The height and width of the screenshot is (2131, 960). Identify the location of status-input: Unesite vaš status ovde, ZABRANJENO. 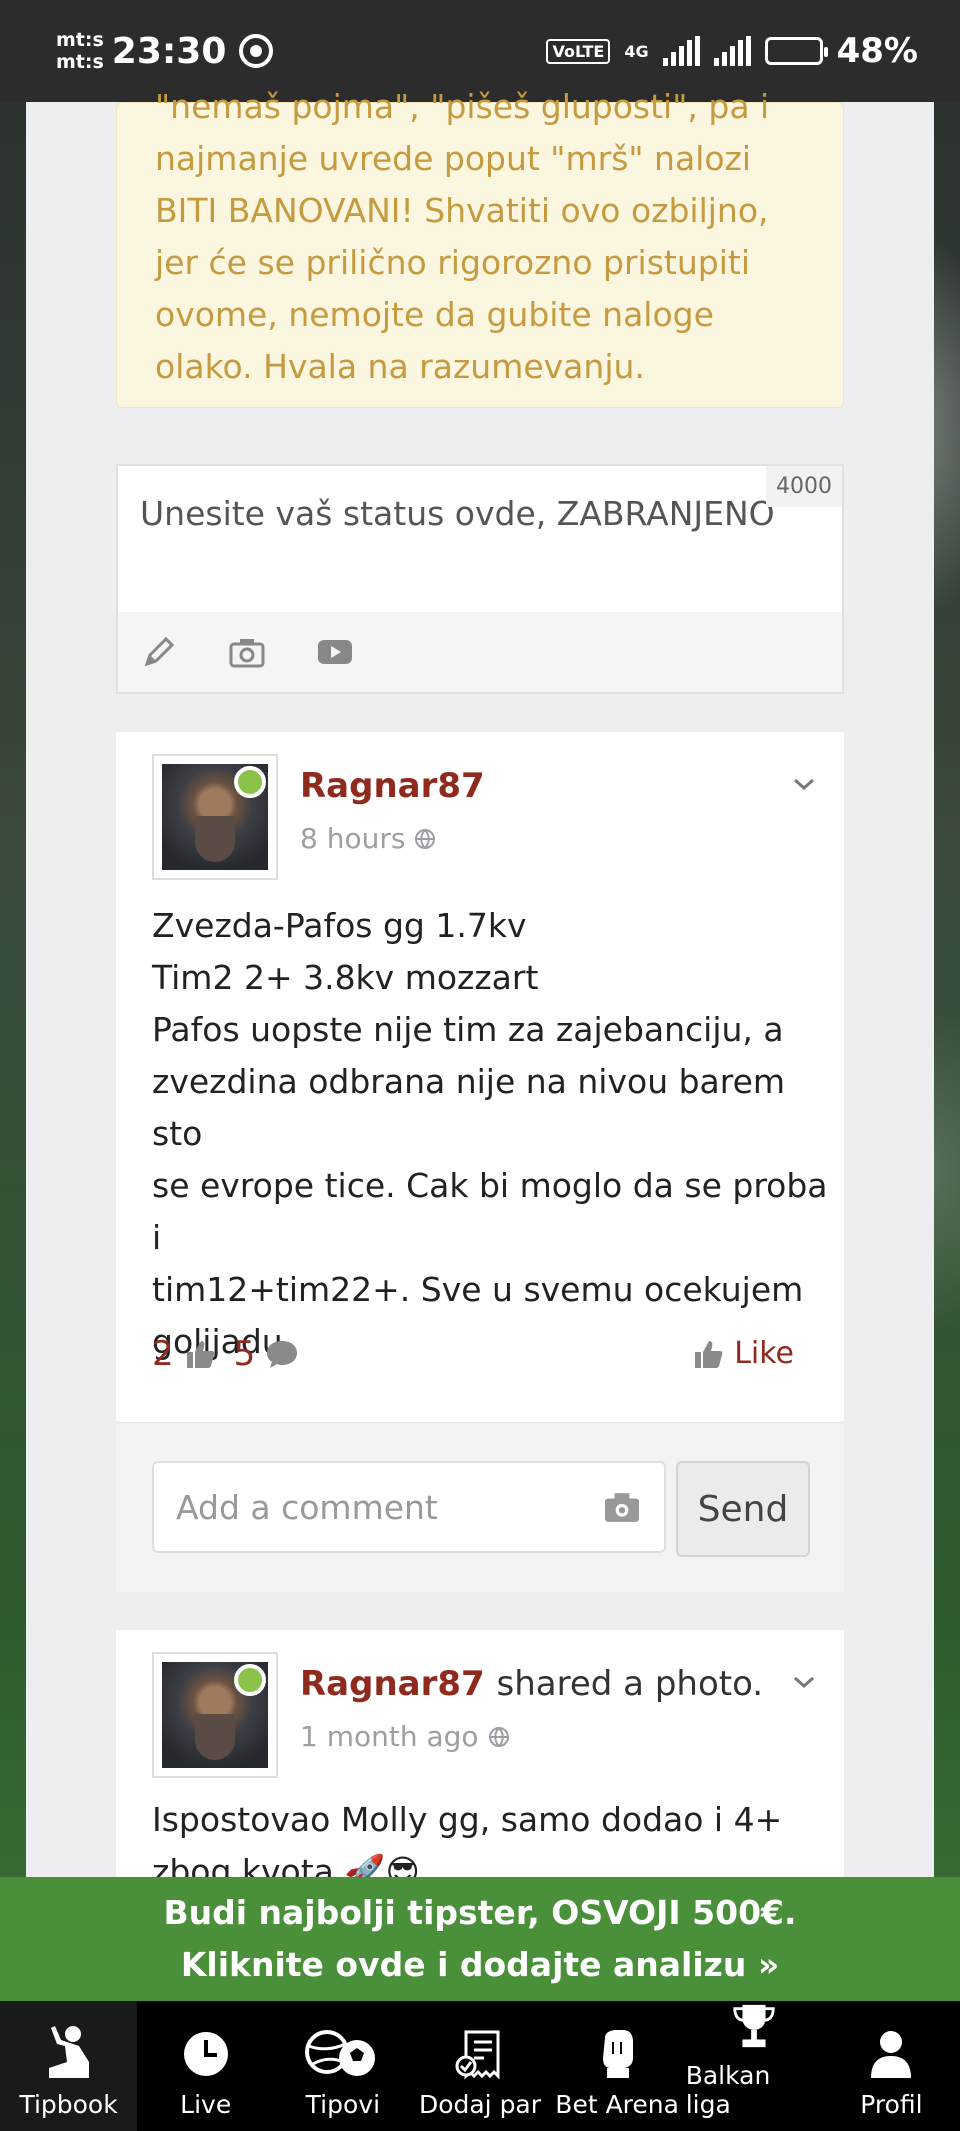
(480, 513).